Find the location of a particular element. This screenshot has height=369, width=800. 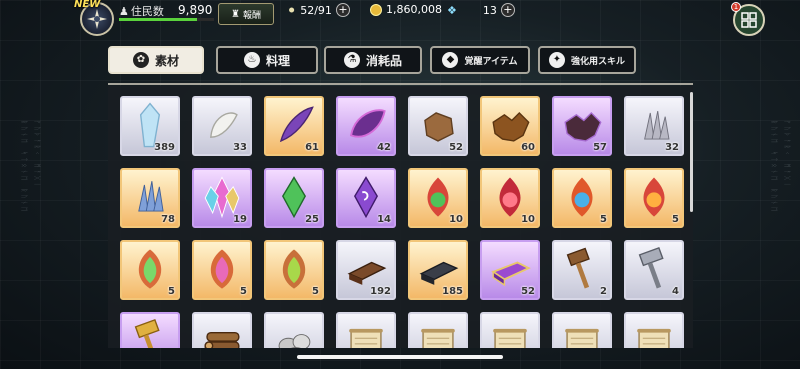

gem-icon: ◆ is located at coordinates (450, 60).